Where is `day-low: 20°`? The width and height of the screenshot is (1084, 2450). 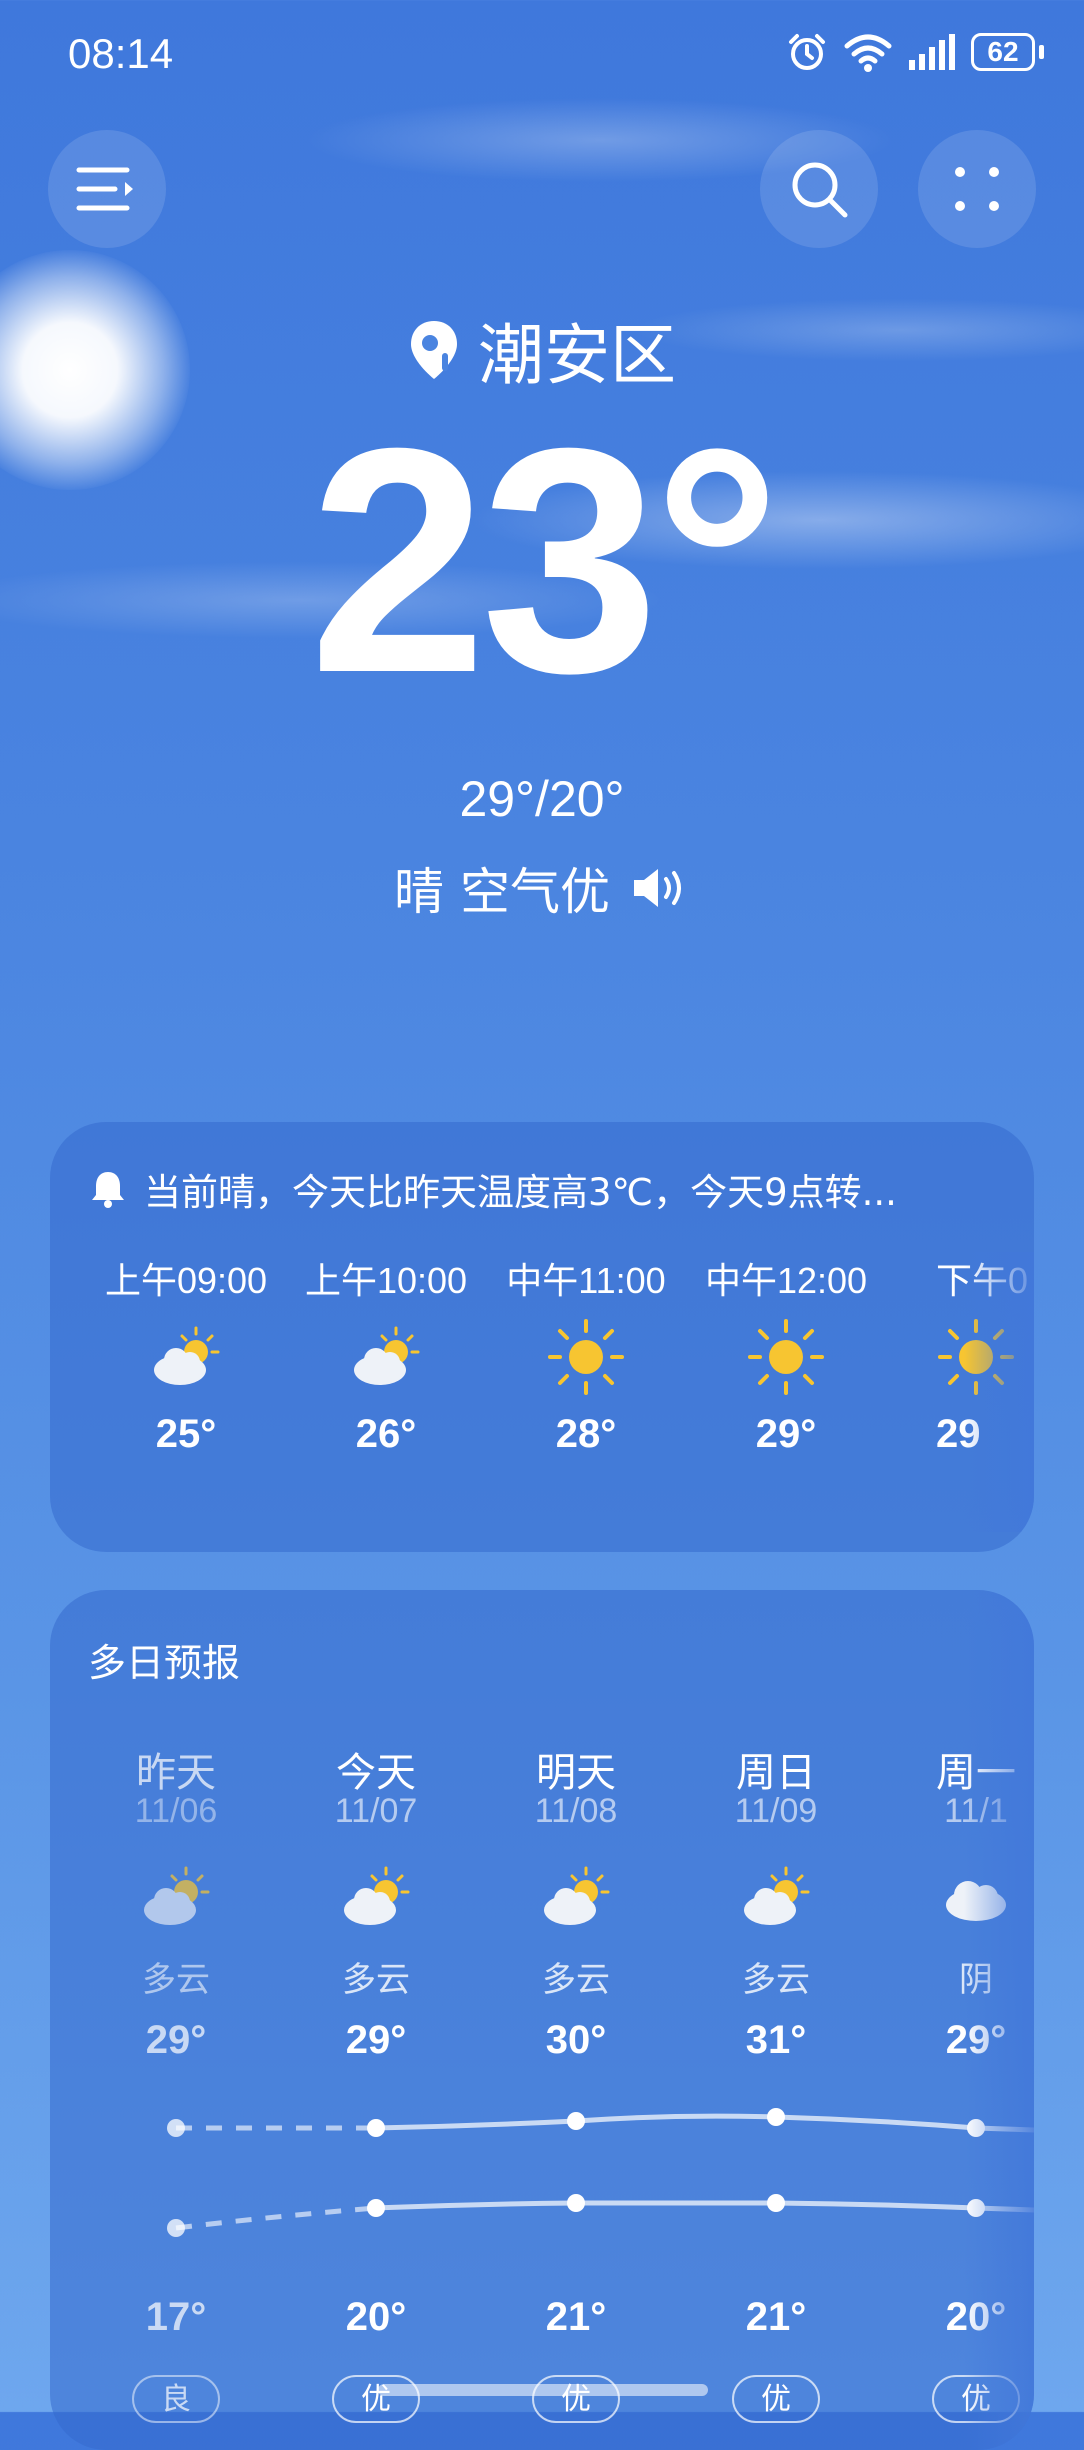 day-low: 20° is located at coordinates (376, 2317).